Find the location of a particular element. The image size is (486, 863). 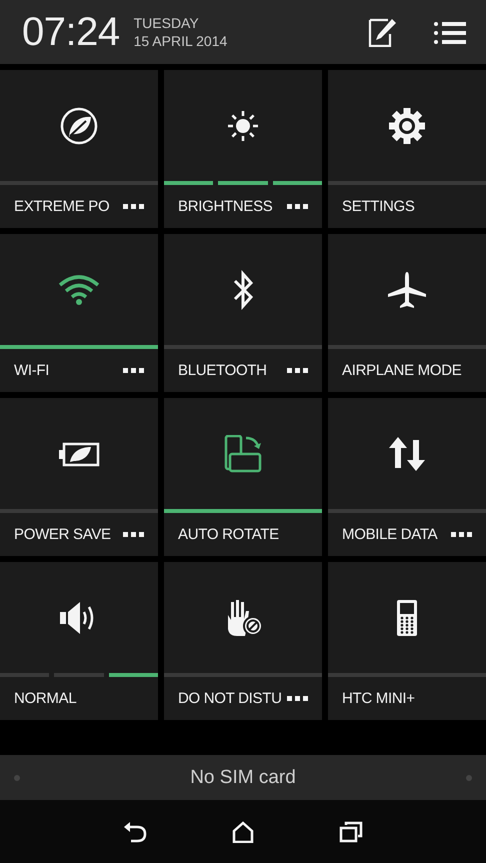

quick-setting-tile: BLUETOOTH is located at coordinates (243, 313).